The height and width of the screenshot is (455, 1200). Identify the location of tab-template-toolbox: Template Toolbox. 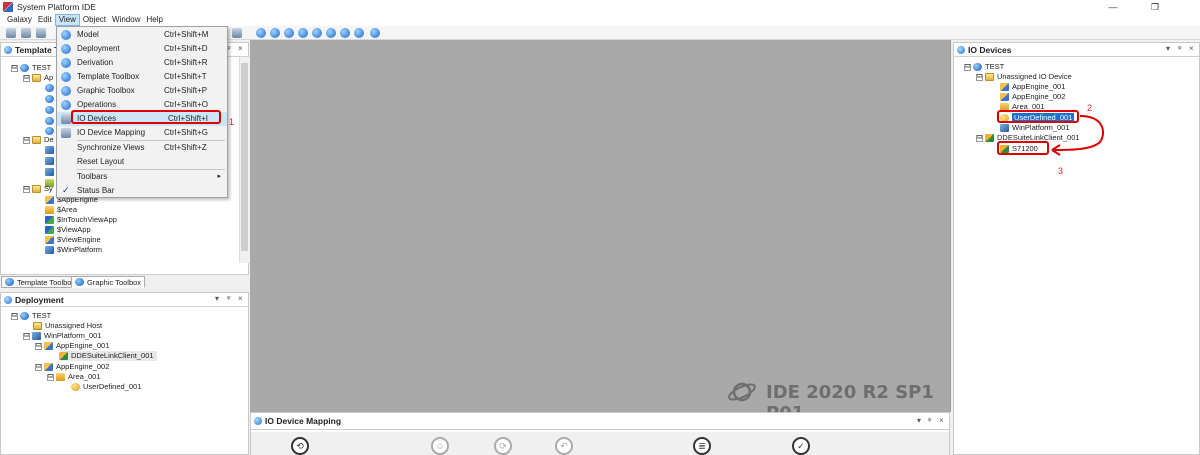
(40, 282).